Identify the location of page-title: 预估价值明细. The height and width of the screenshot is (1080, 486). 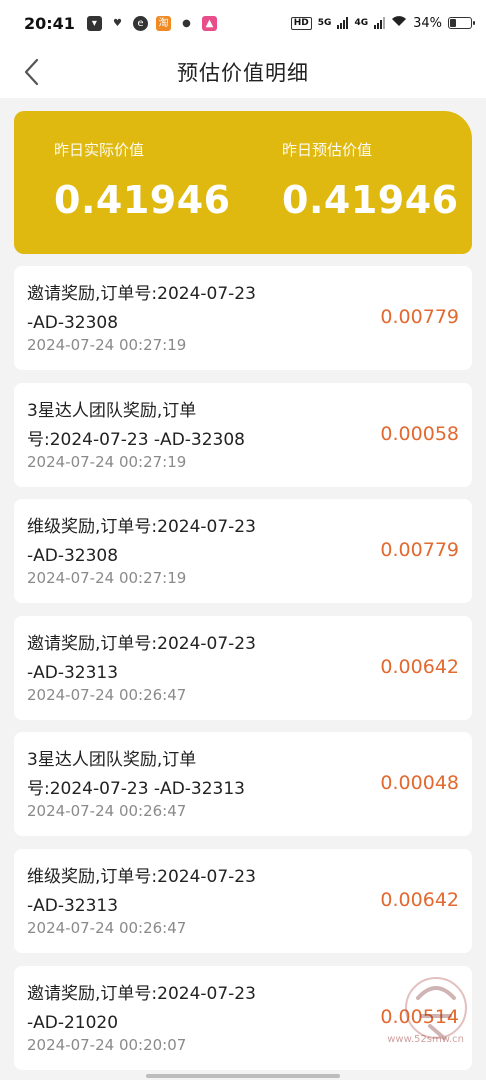
(243, 73).